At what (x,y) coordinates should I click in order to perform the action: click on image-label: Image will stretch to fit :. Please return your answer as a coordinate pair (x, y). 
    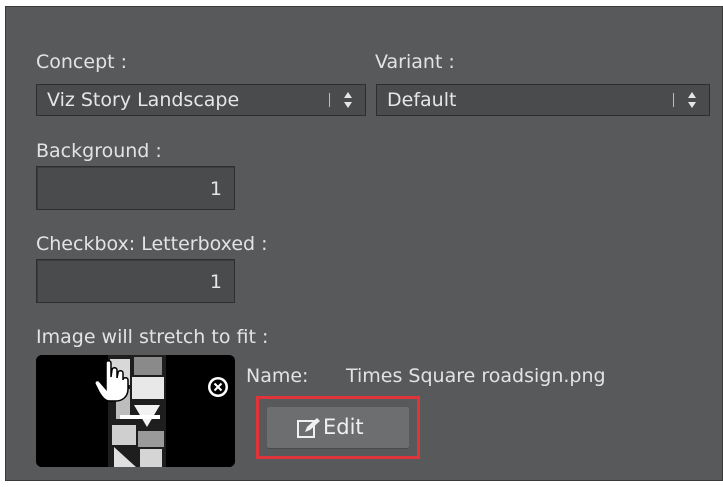
    Looking at the image, I should click on (152, 337).